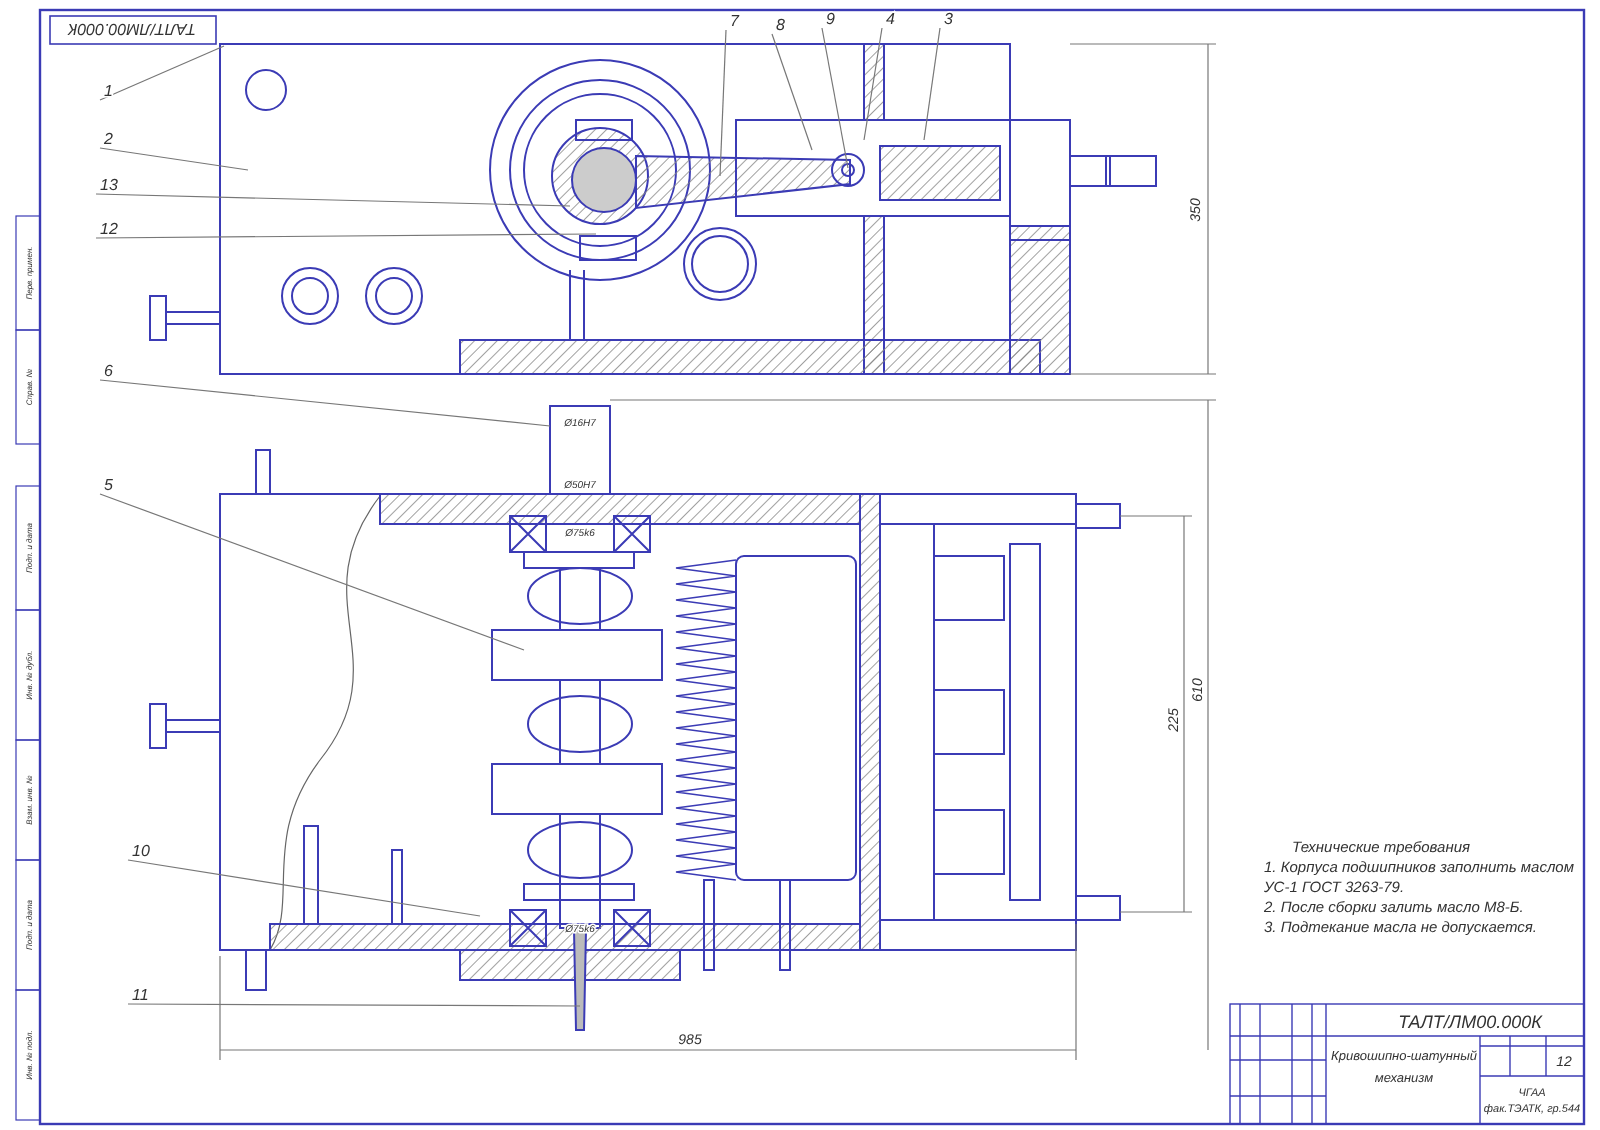  I want to click on callout-number: 3, so click(948, 19).